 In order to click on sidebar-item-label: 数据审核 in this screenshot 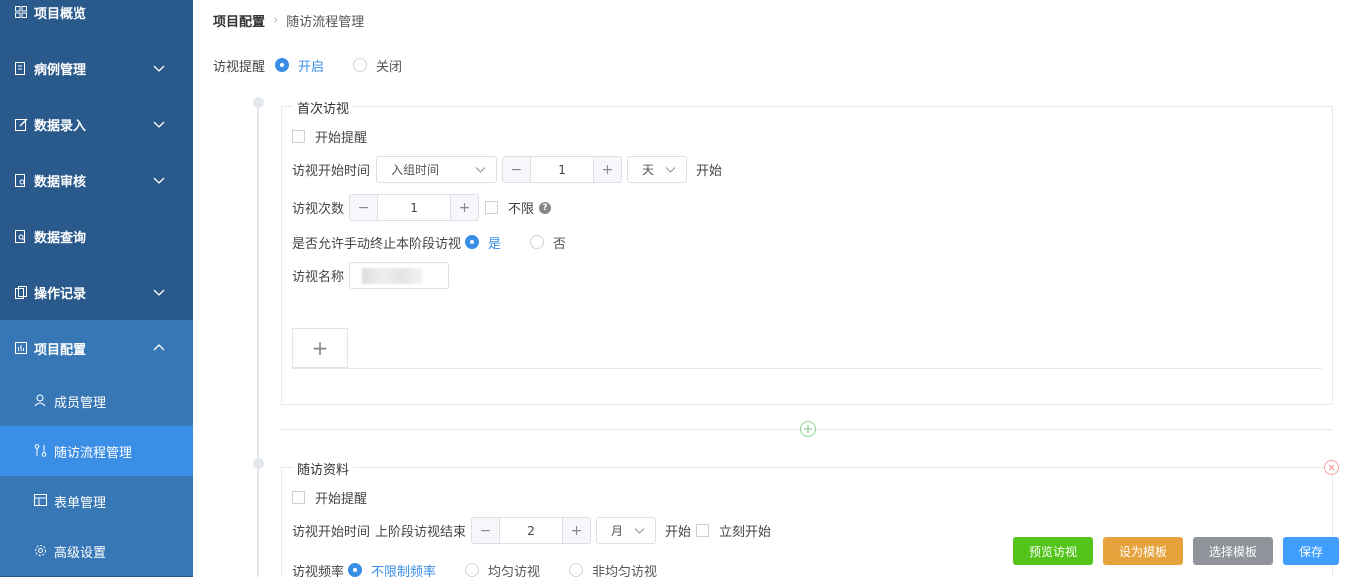, I will do `click(60, 182)`.